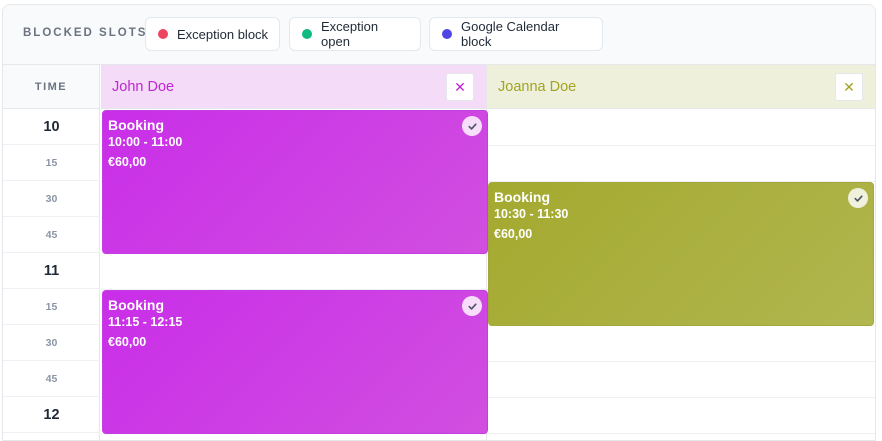 The height and width of the screenshot is (441, 882). What do you see at coordinates (143, 86) in the screenshot?
I see `resource-name: John Doe` at bounding box center [143, 86].